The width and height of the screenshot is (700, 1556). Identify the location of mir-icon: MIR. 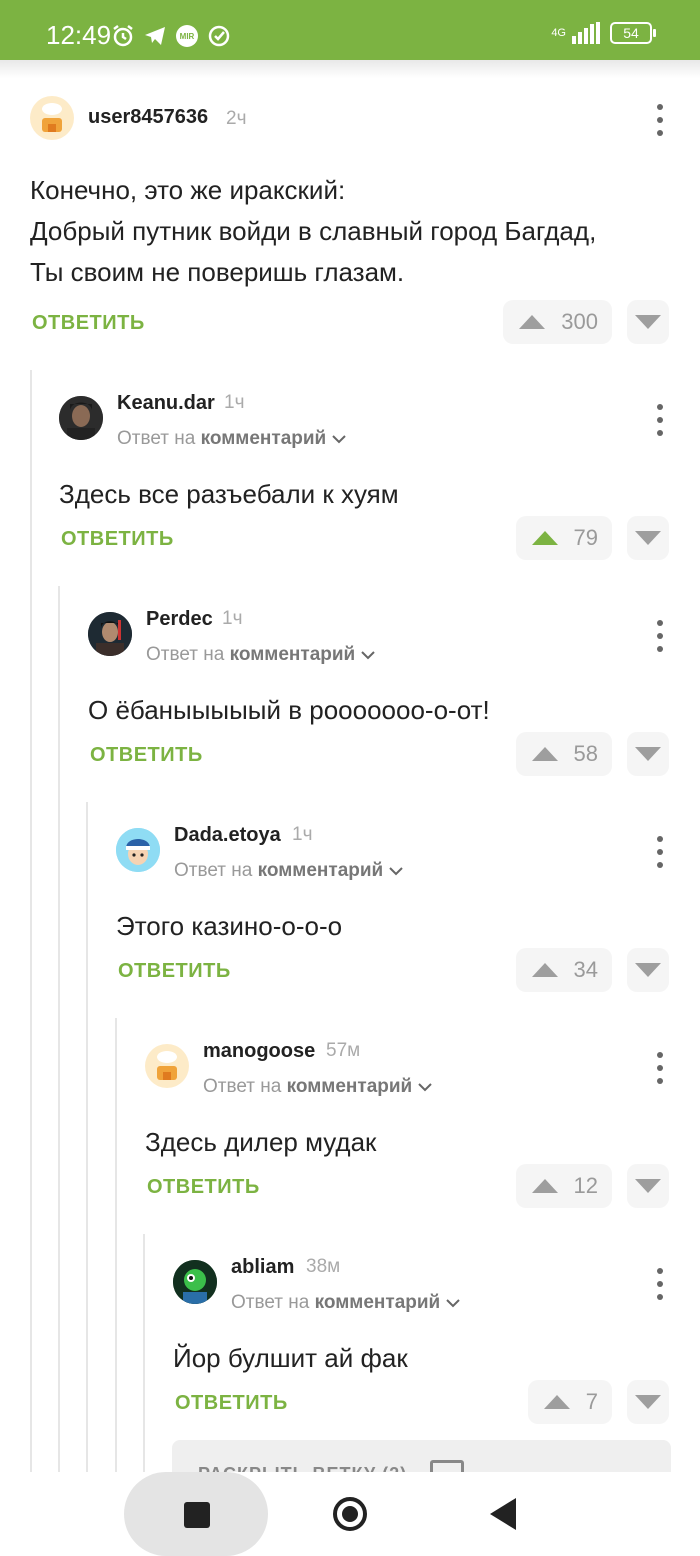
(187, 36).